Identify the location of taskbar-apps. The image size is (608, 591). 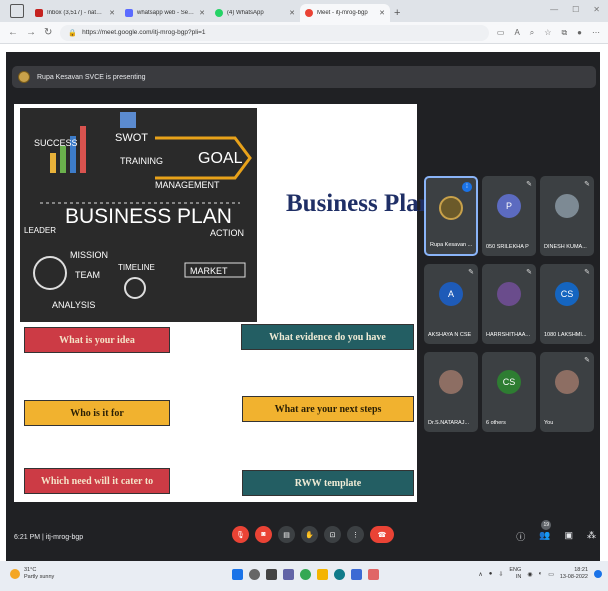
(305, 574).